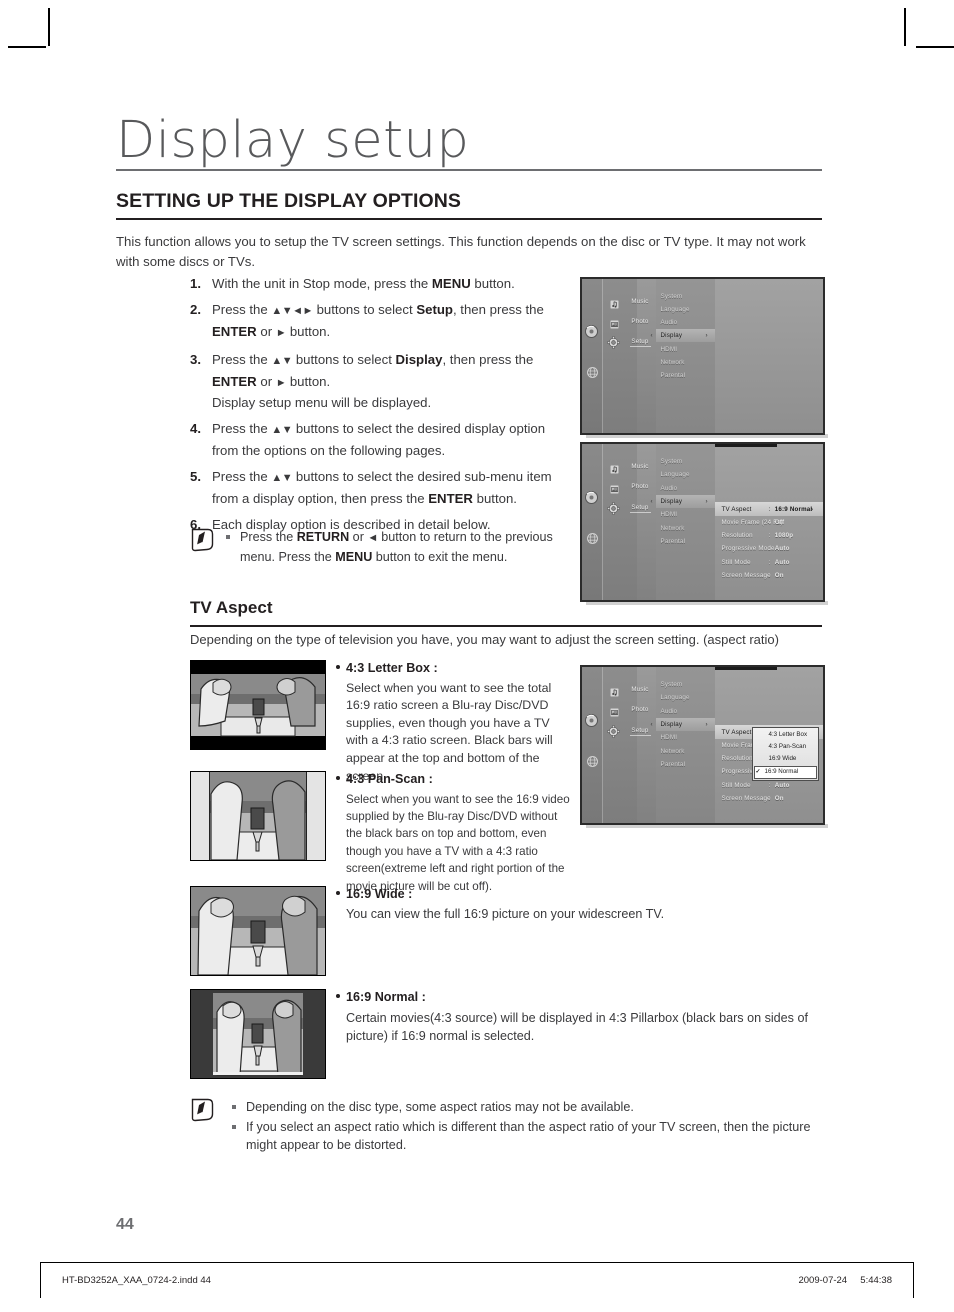 This screenshot has width=954, height=1312. What do you see at coordinates (752, 522) in the screenshot?
I see `osd-setting-label-1: Movie Frame (24 Fs)` at bounding box center [752, 522].